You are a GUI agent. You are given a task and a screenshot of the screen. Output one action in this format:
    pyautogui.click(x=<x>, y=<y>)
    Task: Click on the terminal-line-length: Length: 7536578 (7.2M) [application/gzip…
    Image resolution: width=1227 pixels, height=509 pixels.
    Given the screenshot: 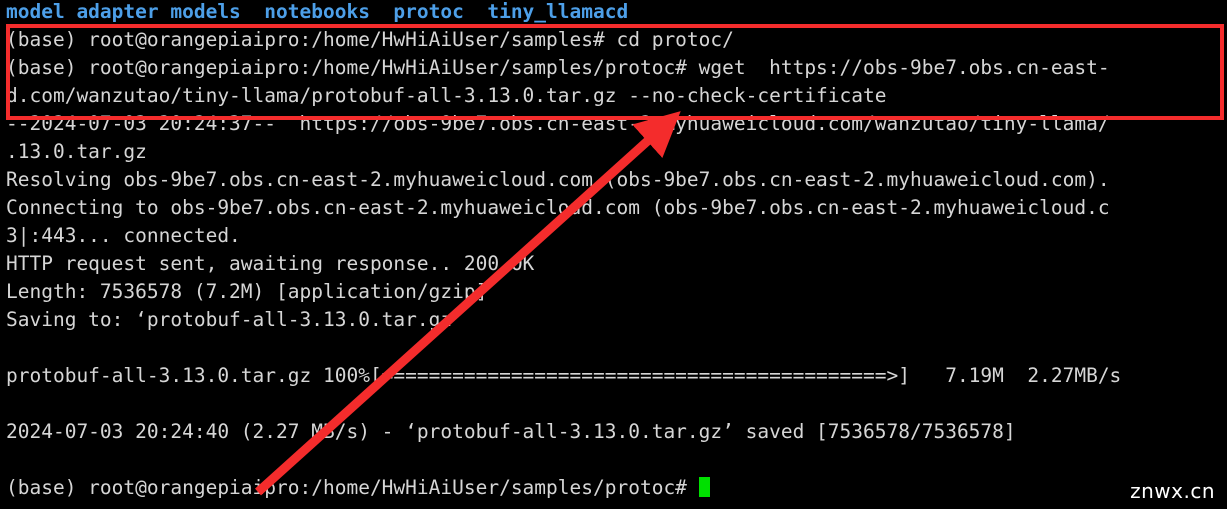 What is the action you would take?
    pyautogui.click(x=247, y=291)
    